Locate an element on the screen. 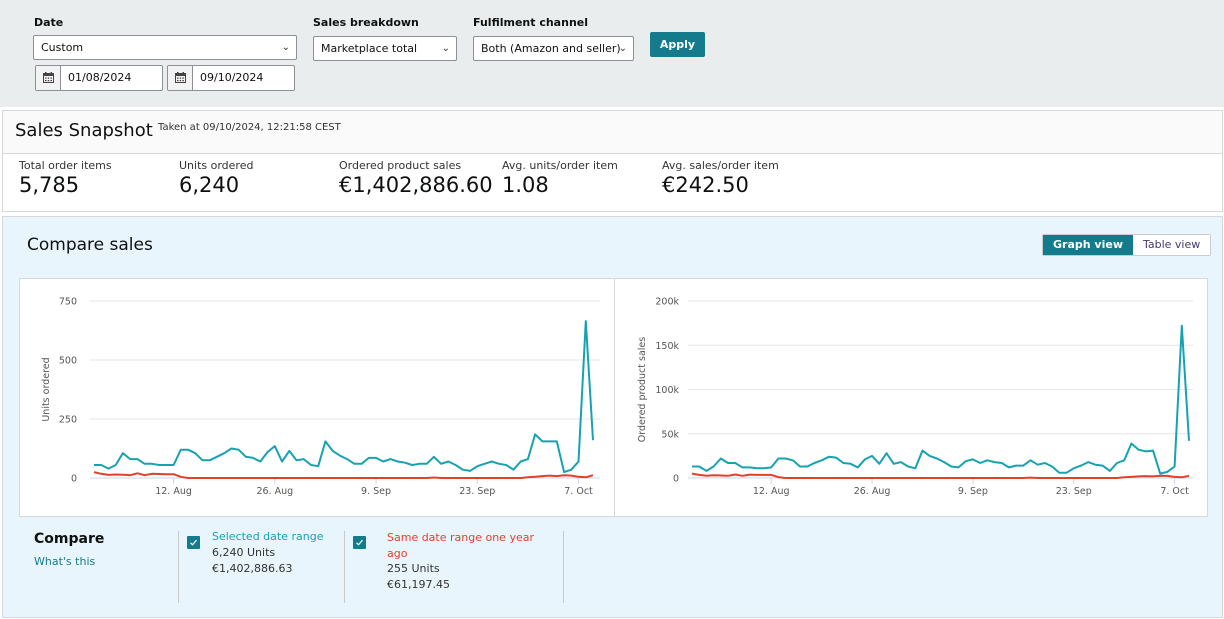 This screenshot has width=1224, height=619. sales-breakdown-select: Marketplace total ⌄ is located at coordinates (385, 48).